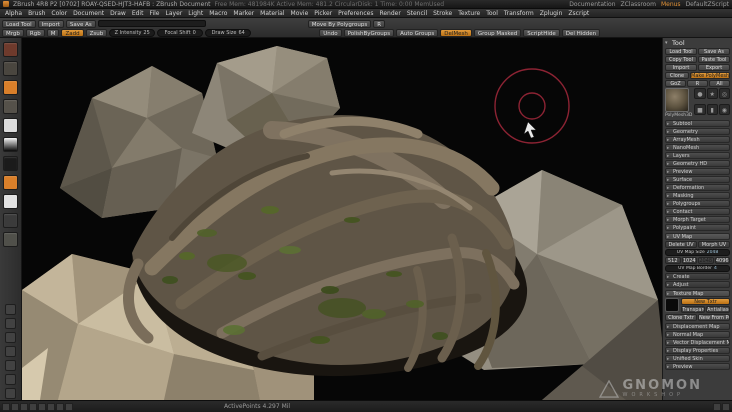 This screenshot has height=412, width=732. I want to click on tool-palette-title: Tool, so click(697, 43).